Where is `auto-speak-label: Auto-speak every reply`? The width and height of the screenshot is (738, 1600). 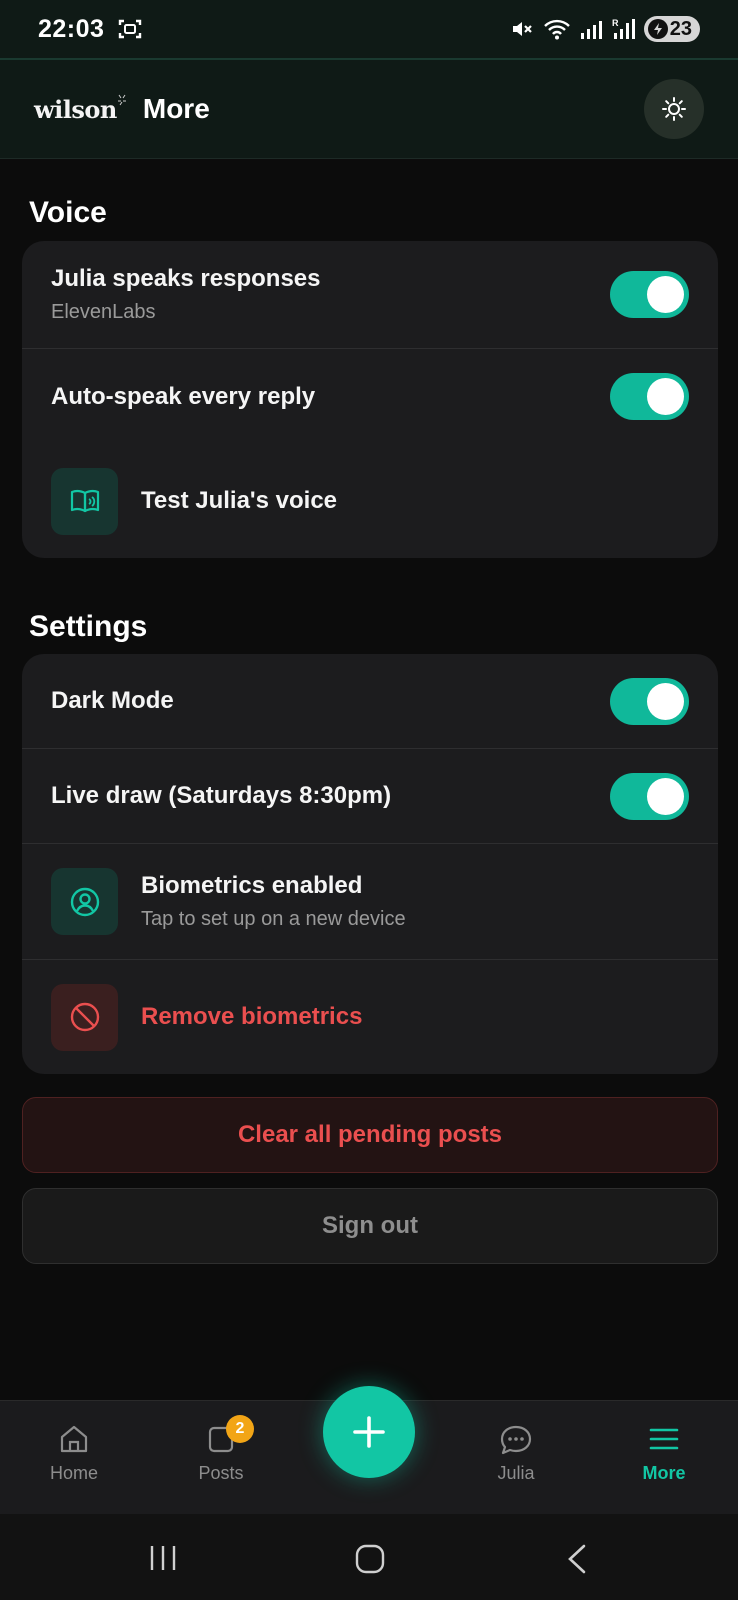
auto-speak-label: Auto-speak every reply is located at coordinates (183, 396).